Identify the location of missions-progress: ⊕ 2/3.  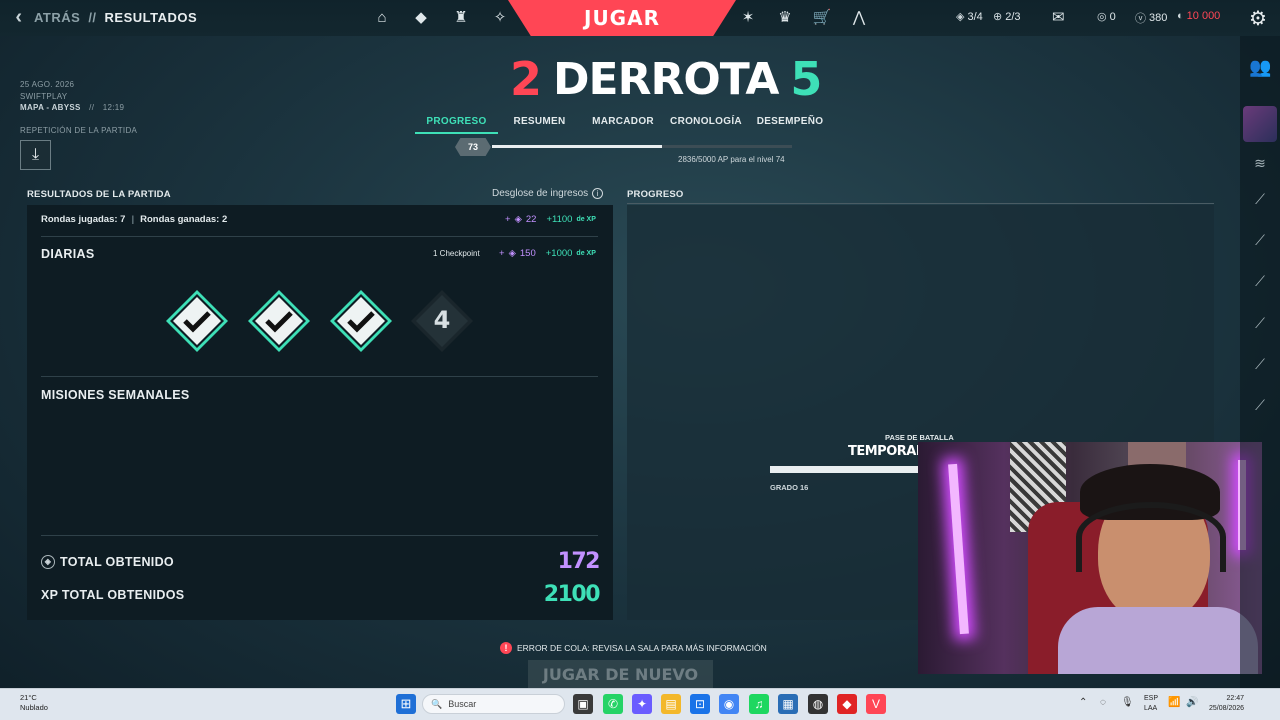
(1007, 17).